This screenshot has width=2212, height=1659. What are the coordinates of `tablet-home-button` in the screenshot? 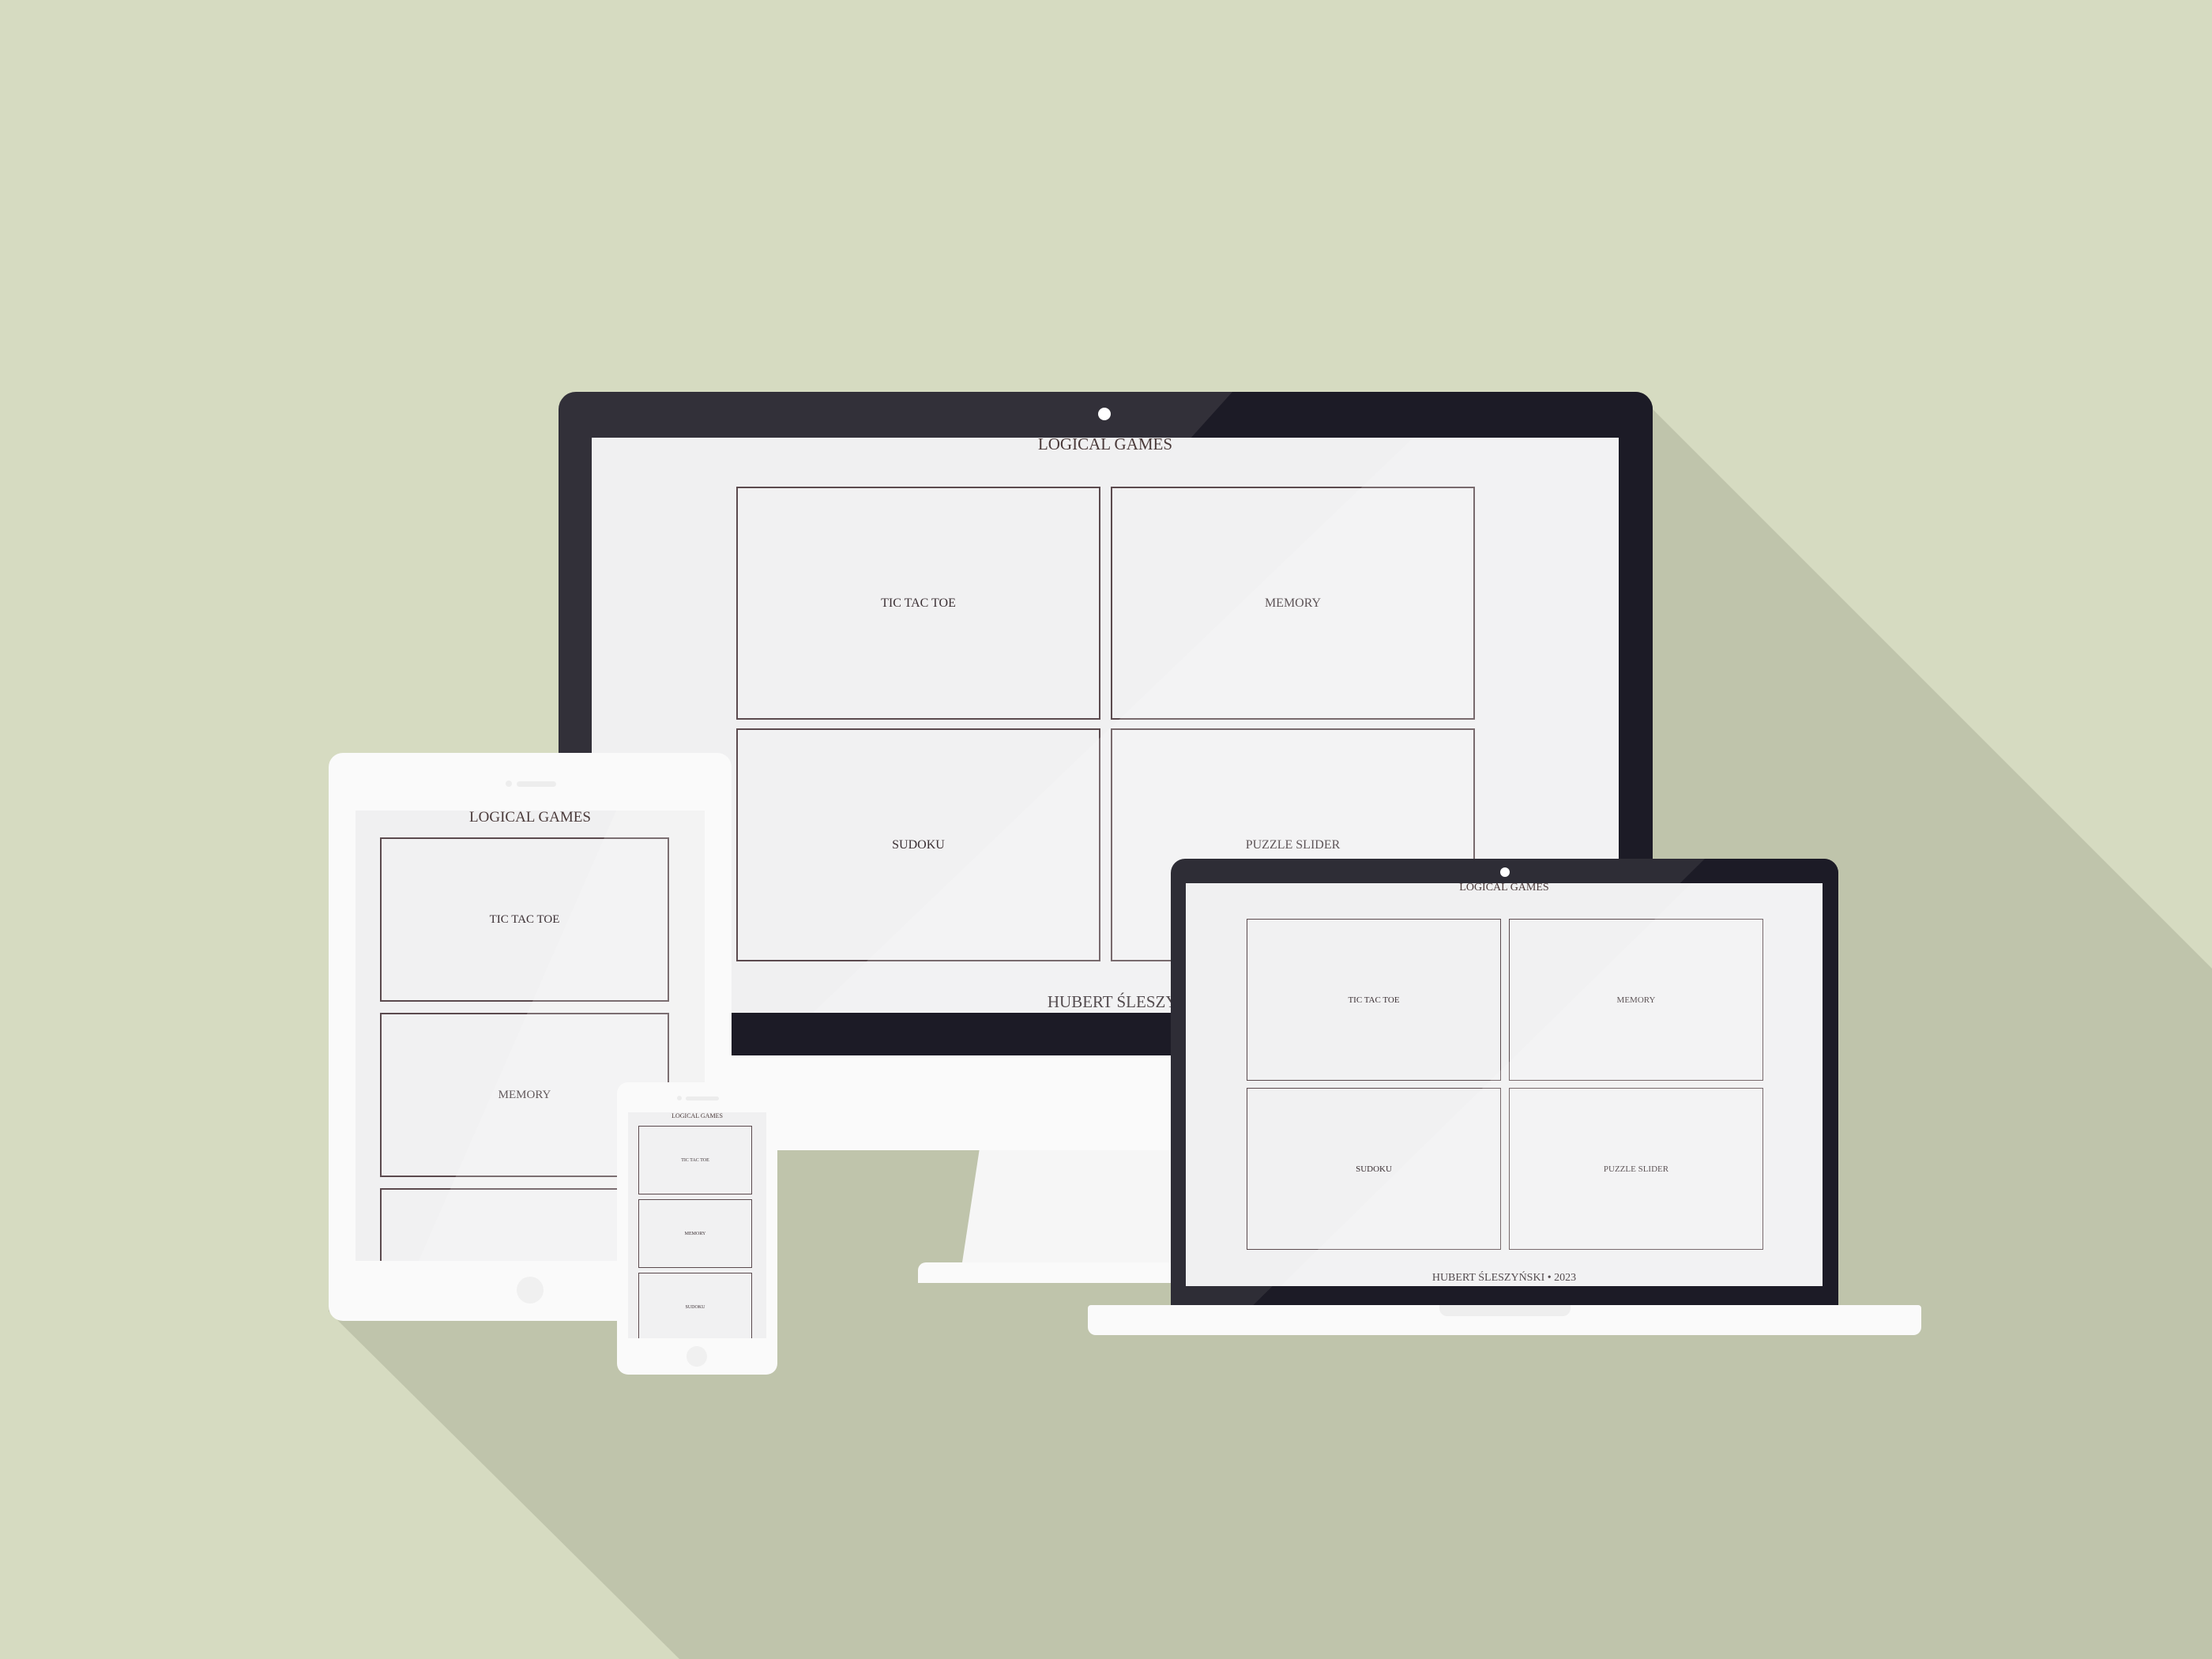 It's located at (531, 1291).